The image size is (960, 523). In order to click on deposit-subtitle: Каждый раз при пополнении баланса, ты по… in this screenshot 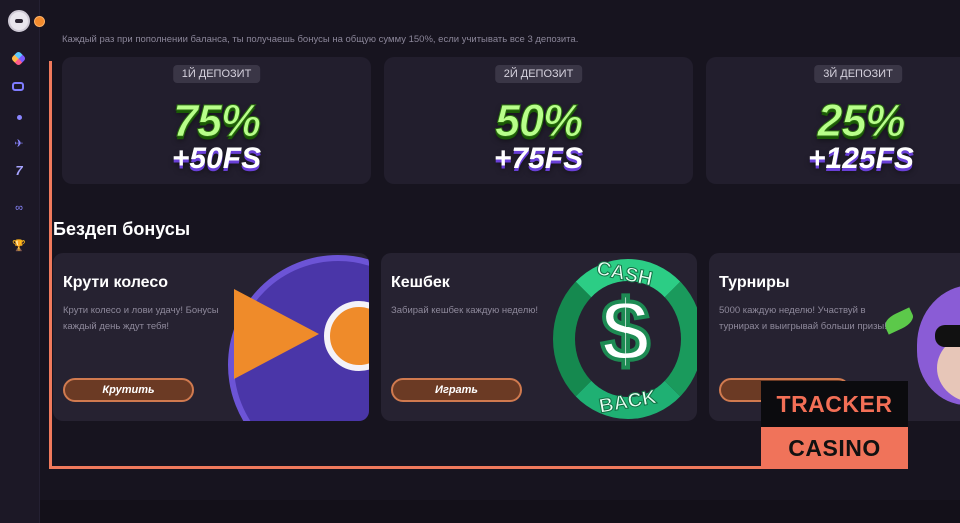, I will do `click(320, 39)`.